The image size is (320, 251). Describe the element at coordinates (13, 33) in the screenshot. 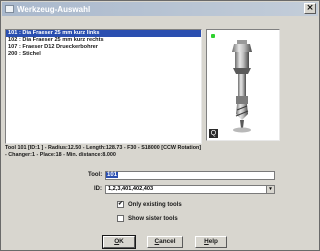

I see `tool-number: 101` at that location.